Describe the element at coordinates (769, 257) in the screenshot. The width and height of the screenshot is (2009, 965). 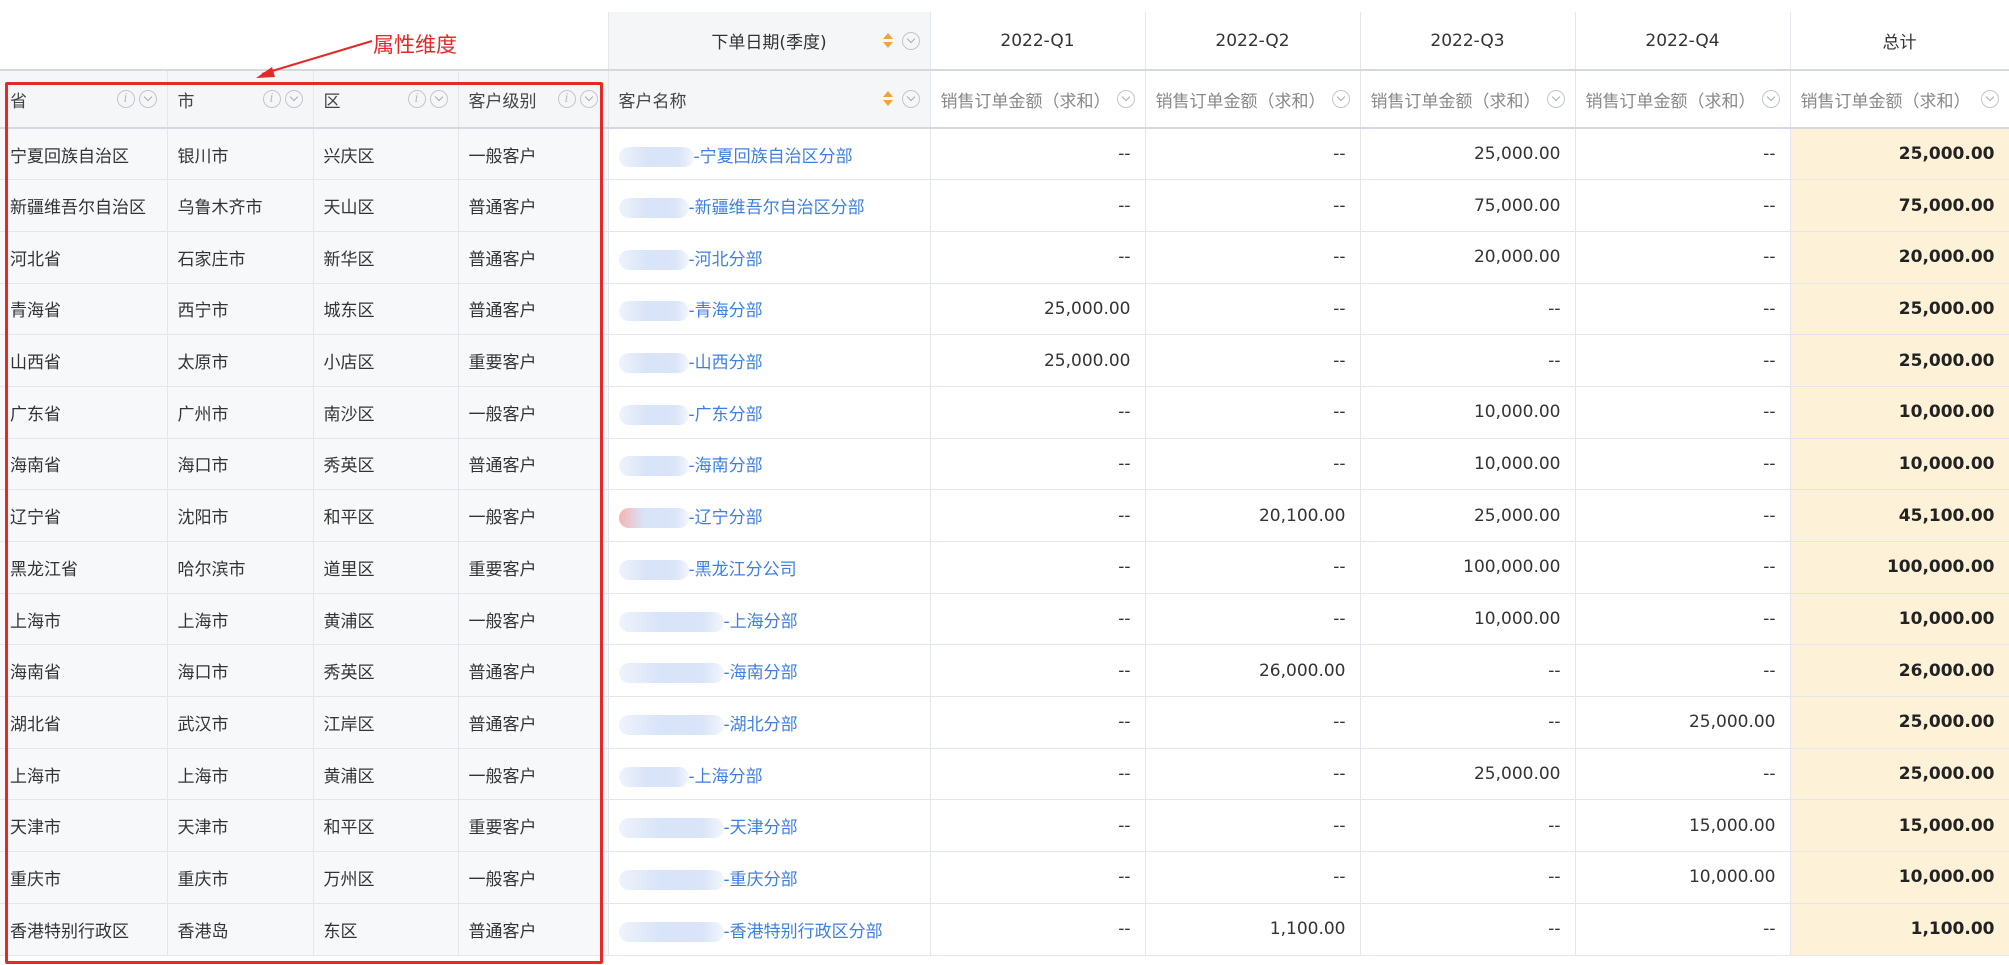
I see `customer-name-cell: -河北分部` at that location.